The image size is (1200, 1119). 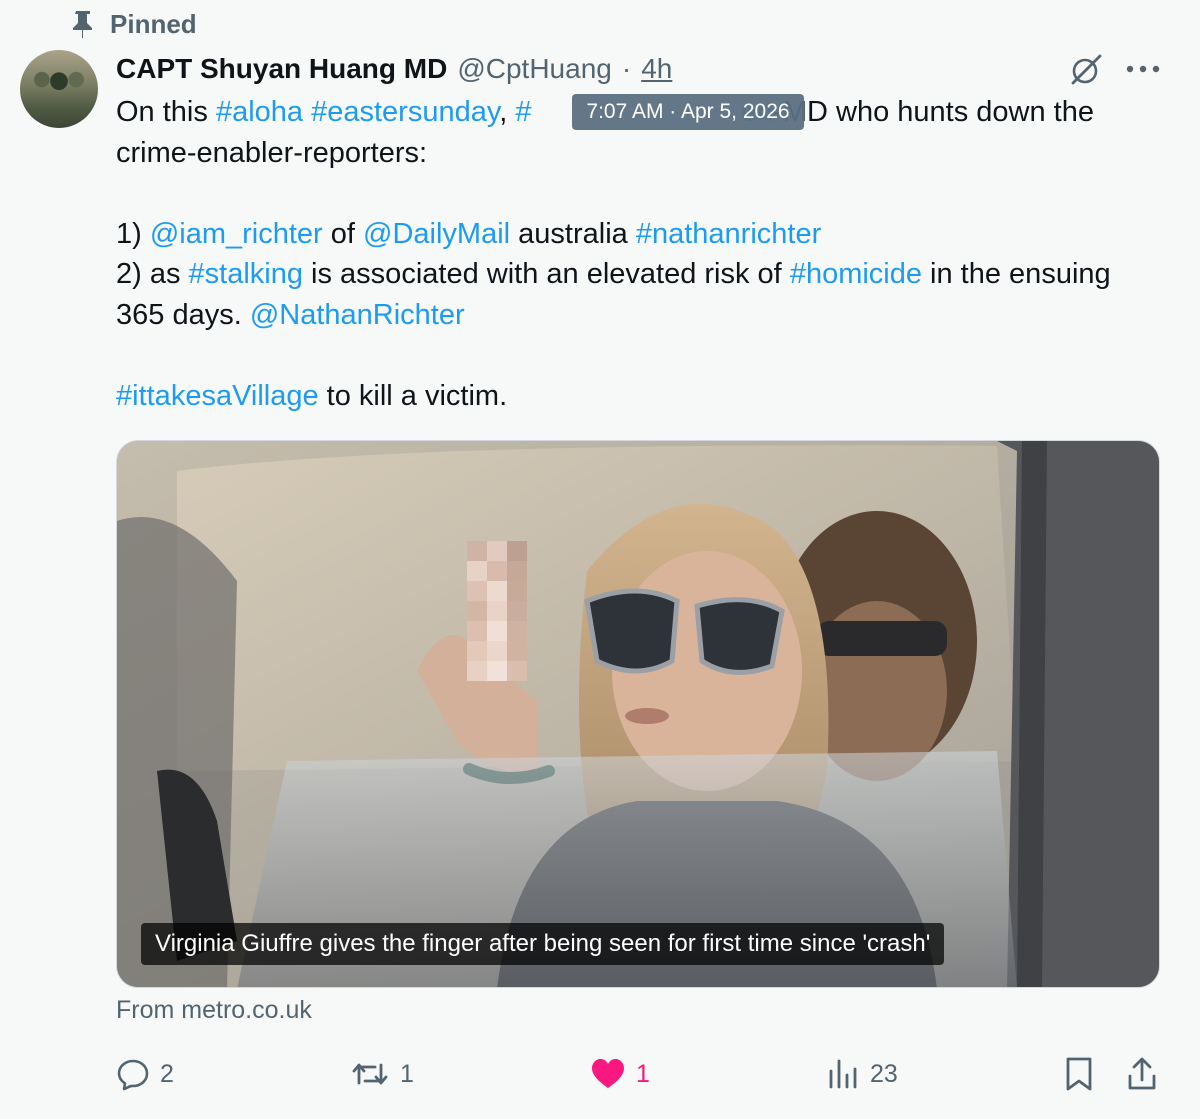 I want to click on more-options-icon, so click(x=1143, y=69).